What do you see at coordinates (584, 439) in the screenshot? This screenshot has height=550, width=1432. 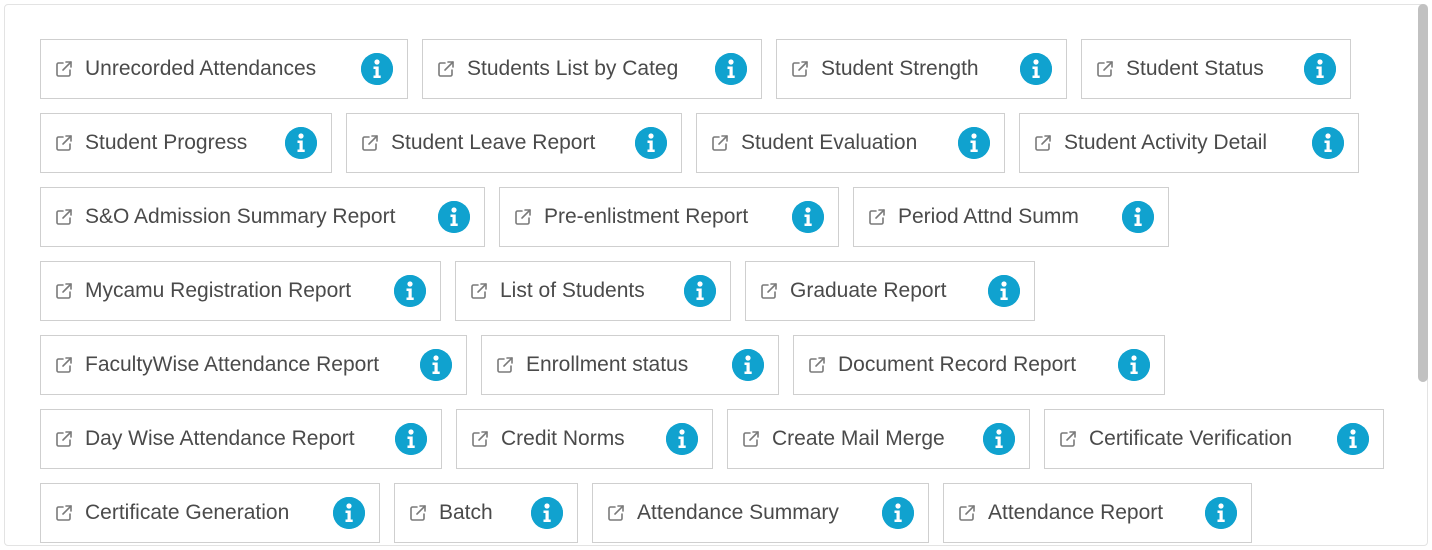 I see `report-tile-credit-norms: Credit Norms` at bounding box center [584, 439].